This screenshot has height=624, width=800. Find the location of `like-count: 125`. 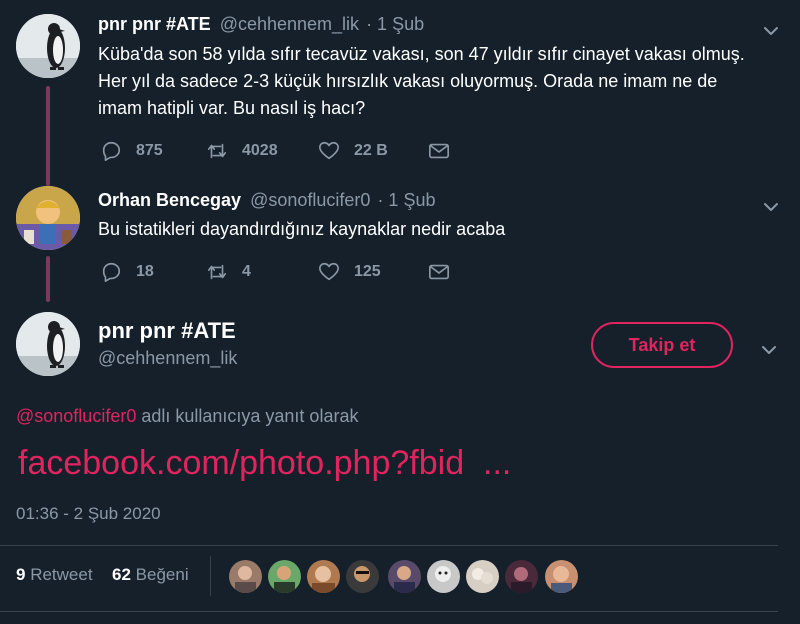

like-count: 125 is located at coordinates (367, 271).